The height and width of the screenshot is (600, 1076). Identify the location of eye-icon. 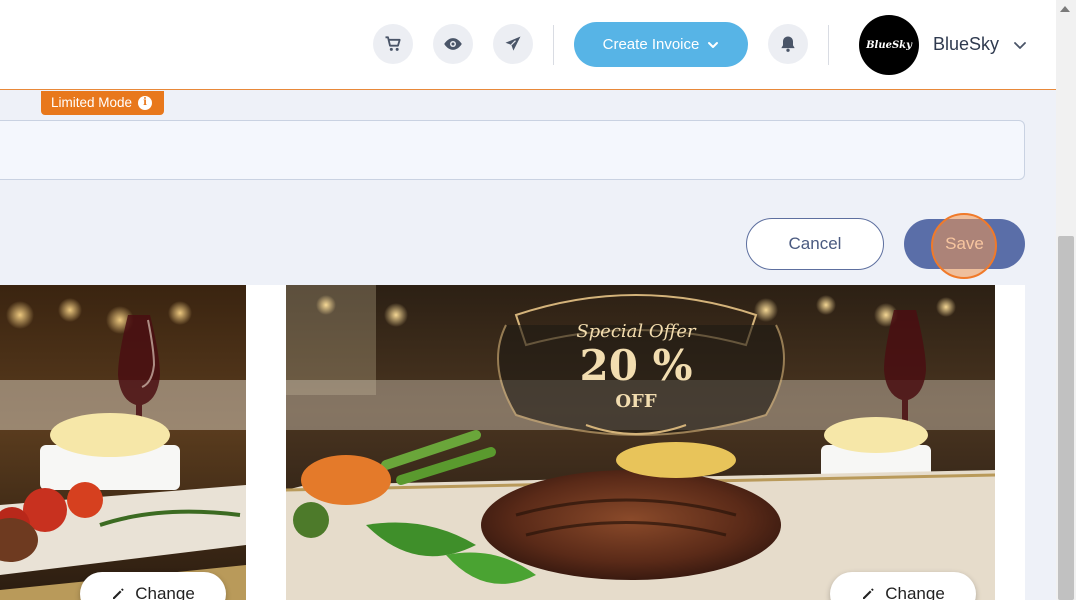
(453, 44).